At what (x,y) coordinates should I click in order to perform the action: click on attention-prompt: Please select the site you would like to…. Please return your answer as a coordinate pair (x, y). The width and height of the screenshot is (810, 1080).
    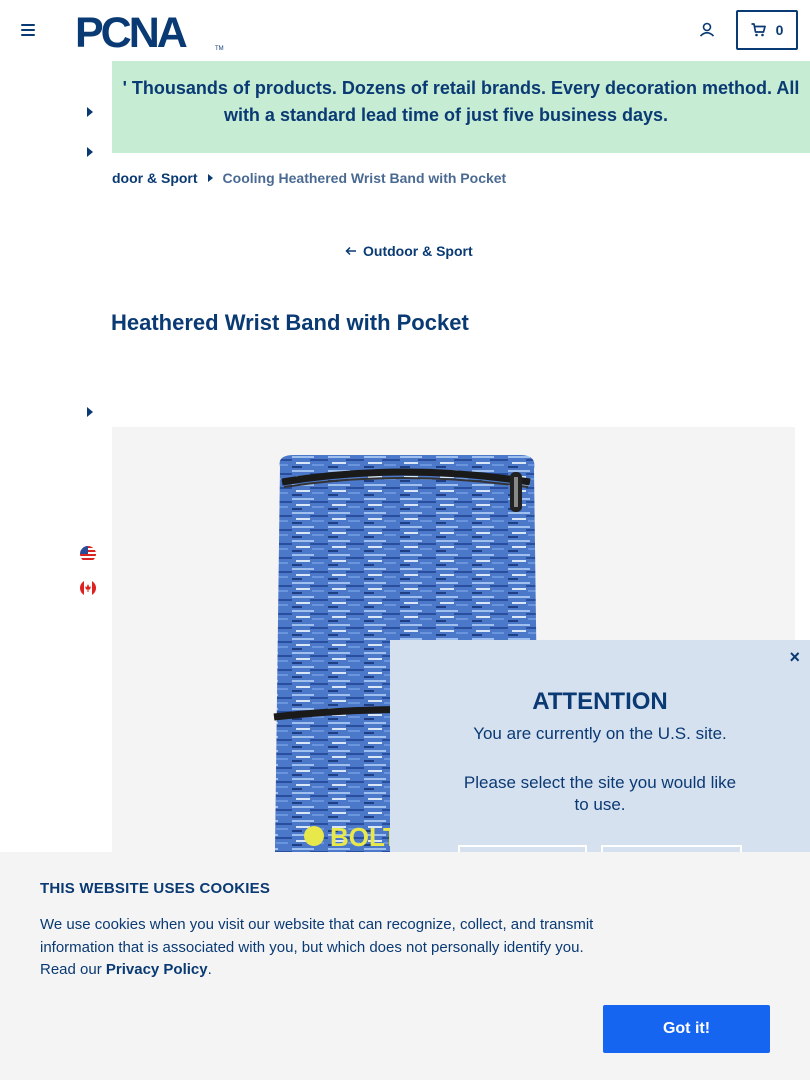
    Looking at the image, I should click on (600, 793).